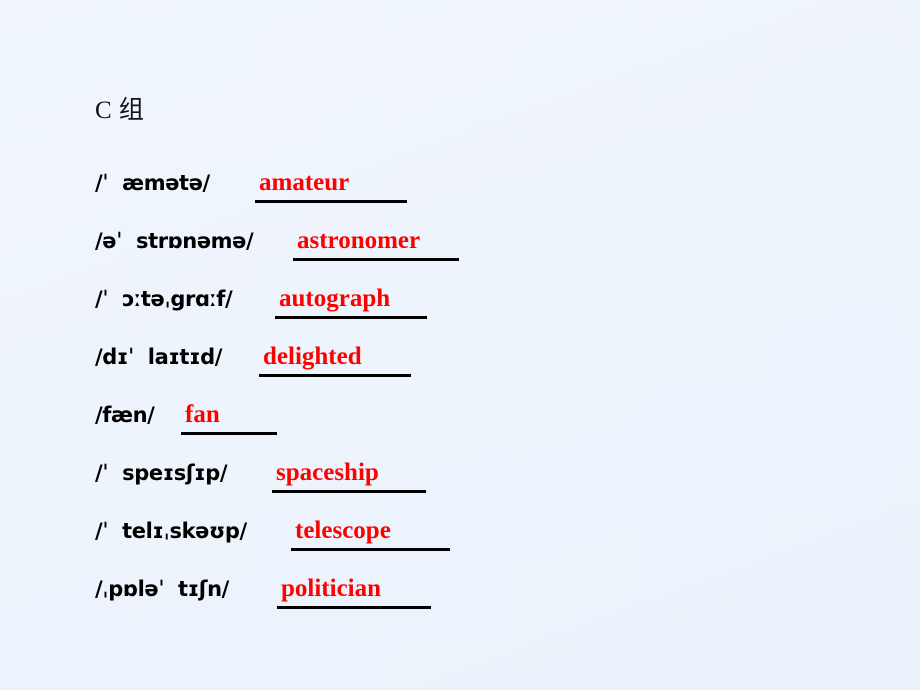 The image size is (920, 690). Describe the element at coordinates (162, 588) in the screenshot. I see `phonetic-transcription: /ˌpɒləˈ tɪʃn/` at that location.